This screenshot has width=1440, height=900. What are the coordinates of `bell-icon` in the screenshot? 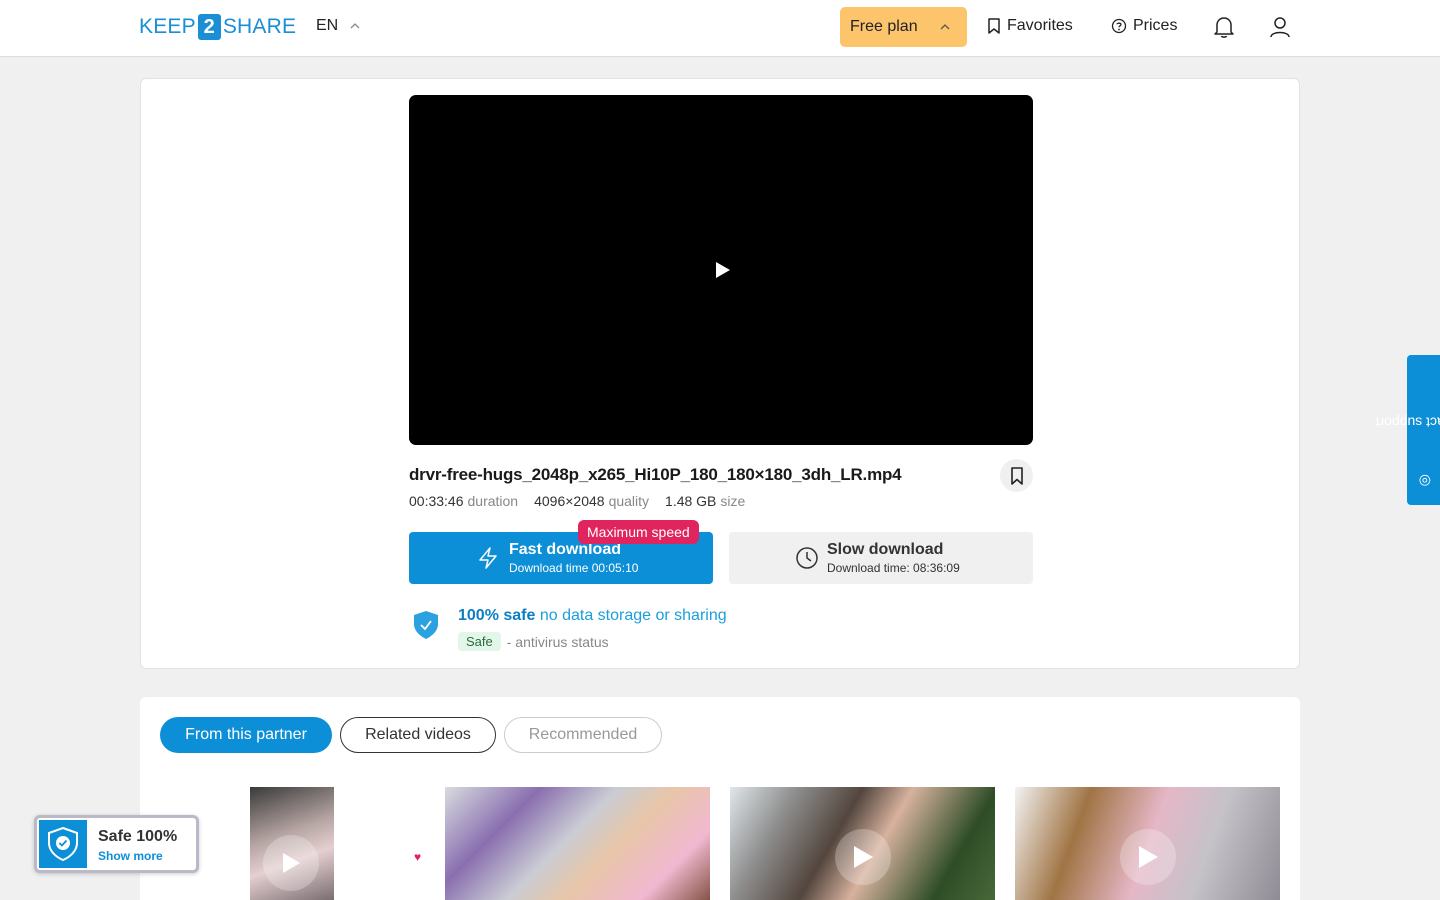 It's located at (1224, 27).